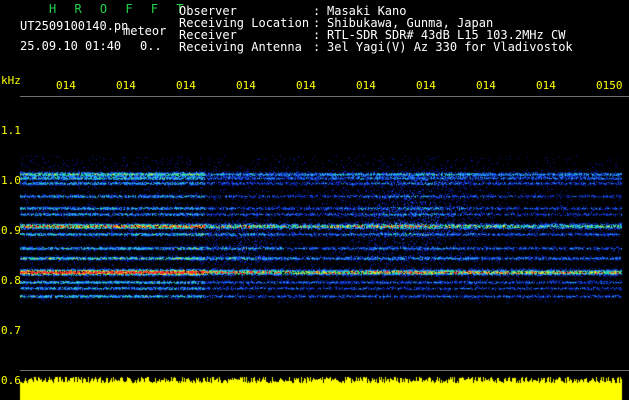  Describe the element at coordinates (71, 46) in the screenshot. I see `capture-datetime: 25.09.10 01:40` at that location.